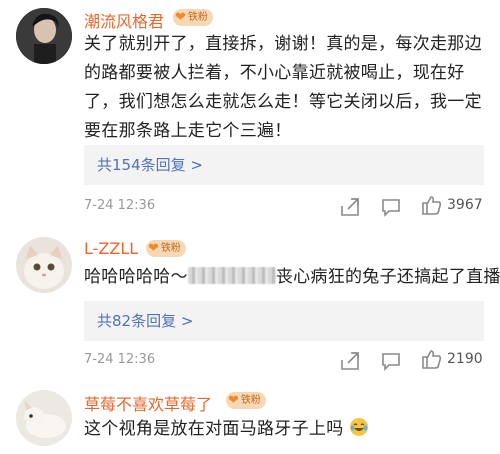 Image resolution: width=500 pixels, height=454 pixels. I want to click on username: 草莓不喜欢草莓了, so click(148, 403).